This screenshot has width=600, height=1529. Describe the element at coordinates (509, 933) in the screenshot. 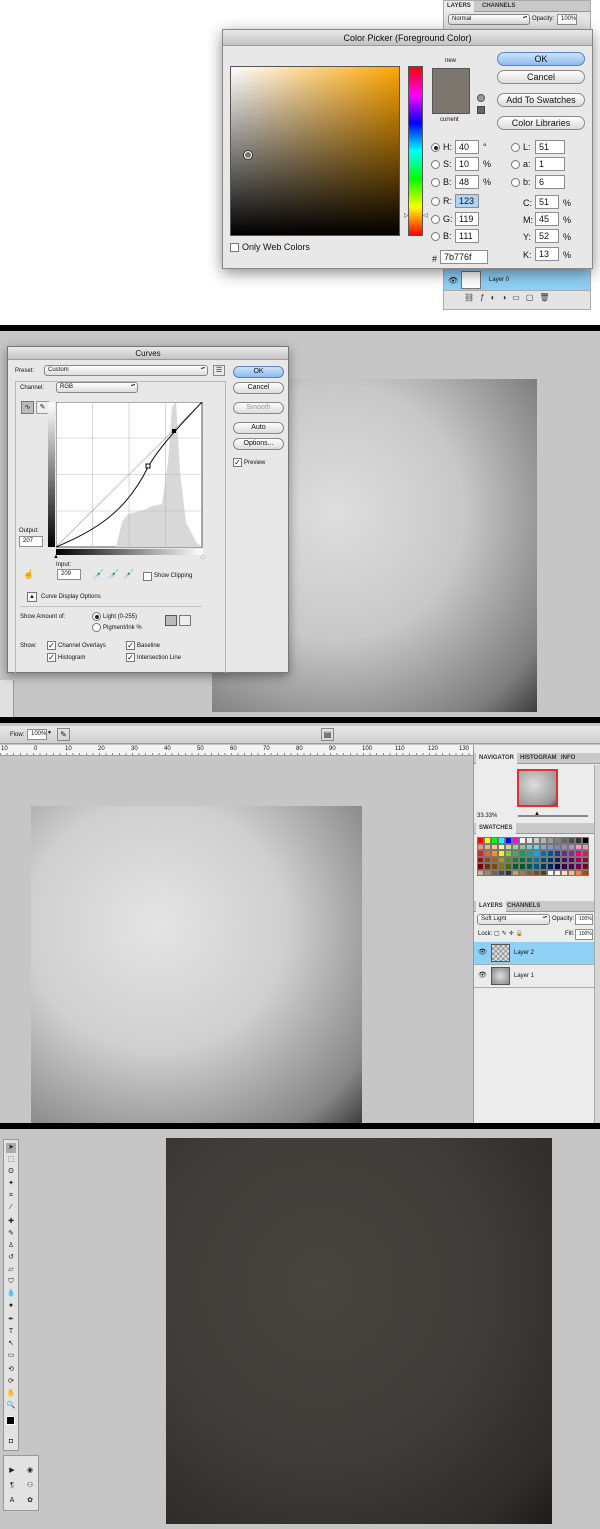

I see `lock-icons: ▢✎✛🔒` at that location.